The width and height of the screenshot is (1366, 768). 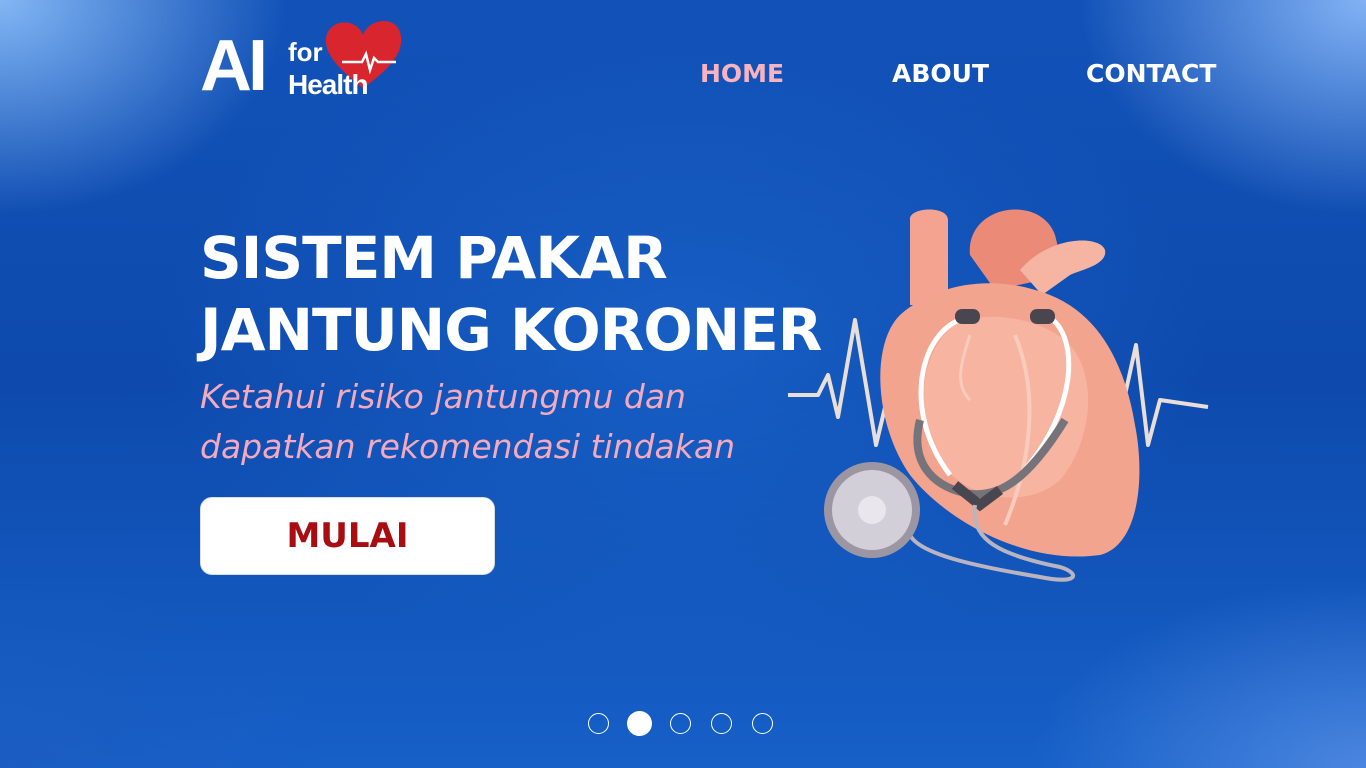 What do you see at coordinates (434, 258) in the screenshot?
I see `hero-title-line-1: SISTEM PAKAR` at bounding box center [434, 258].